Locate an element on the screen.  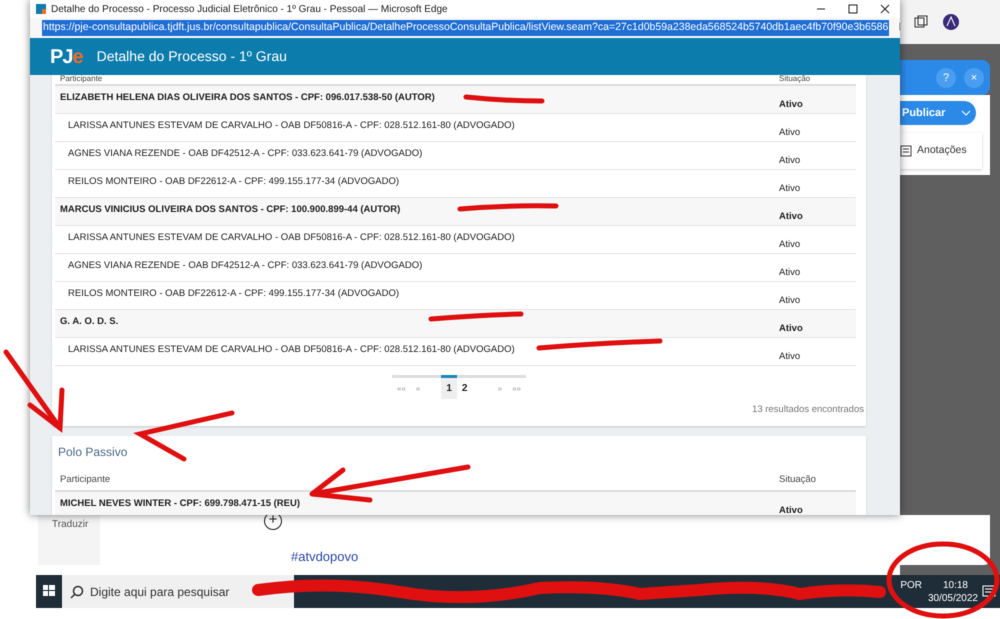
window-title: Detalhe do Processo - Processo Judicial Eletrônico - 1º Grau - Pessoal — Microsoft Edge is located at coordinates (249, 9).